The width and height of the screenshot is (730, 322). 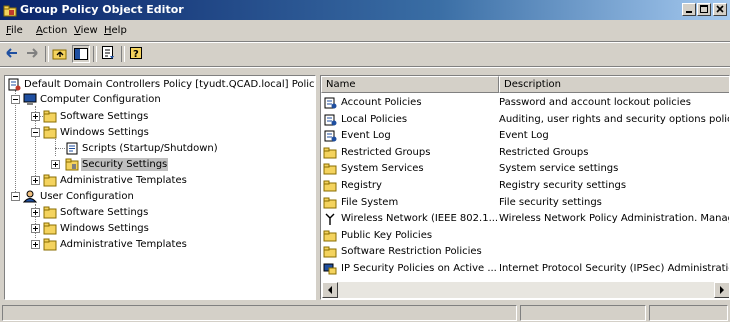 What do you see at coordinates (381, 102) in the screenshot?
I see `list-row-name: Account Policies` at bounding box center [381, 102].